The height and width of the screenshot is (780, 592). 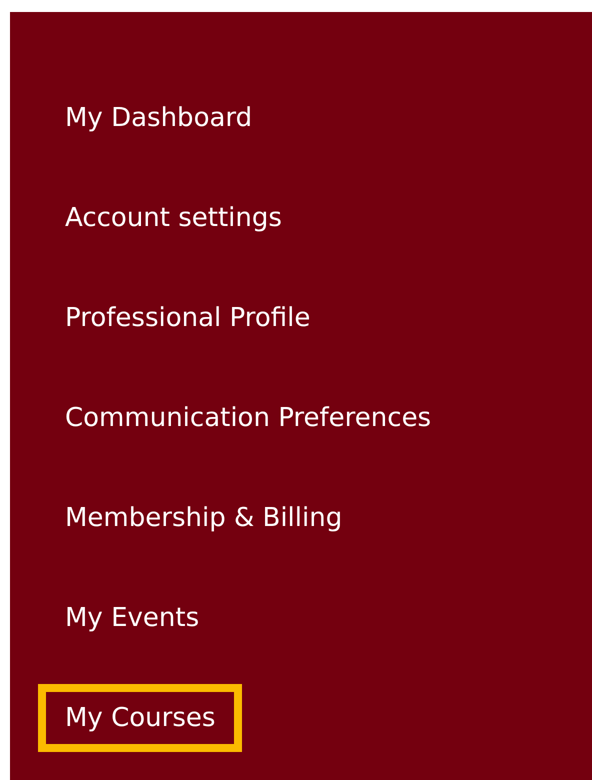 What do you see at coordinates (188, 318) in the screenshot?
I see `sidebar-link: Professional Profile` at bounding box center [188, 318].